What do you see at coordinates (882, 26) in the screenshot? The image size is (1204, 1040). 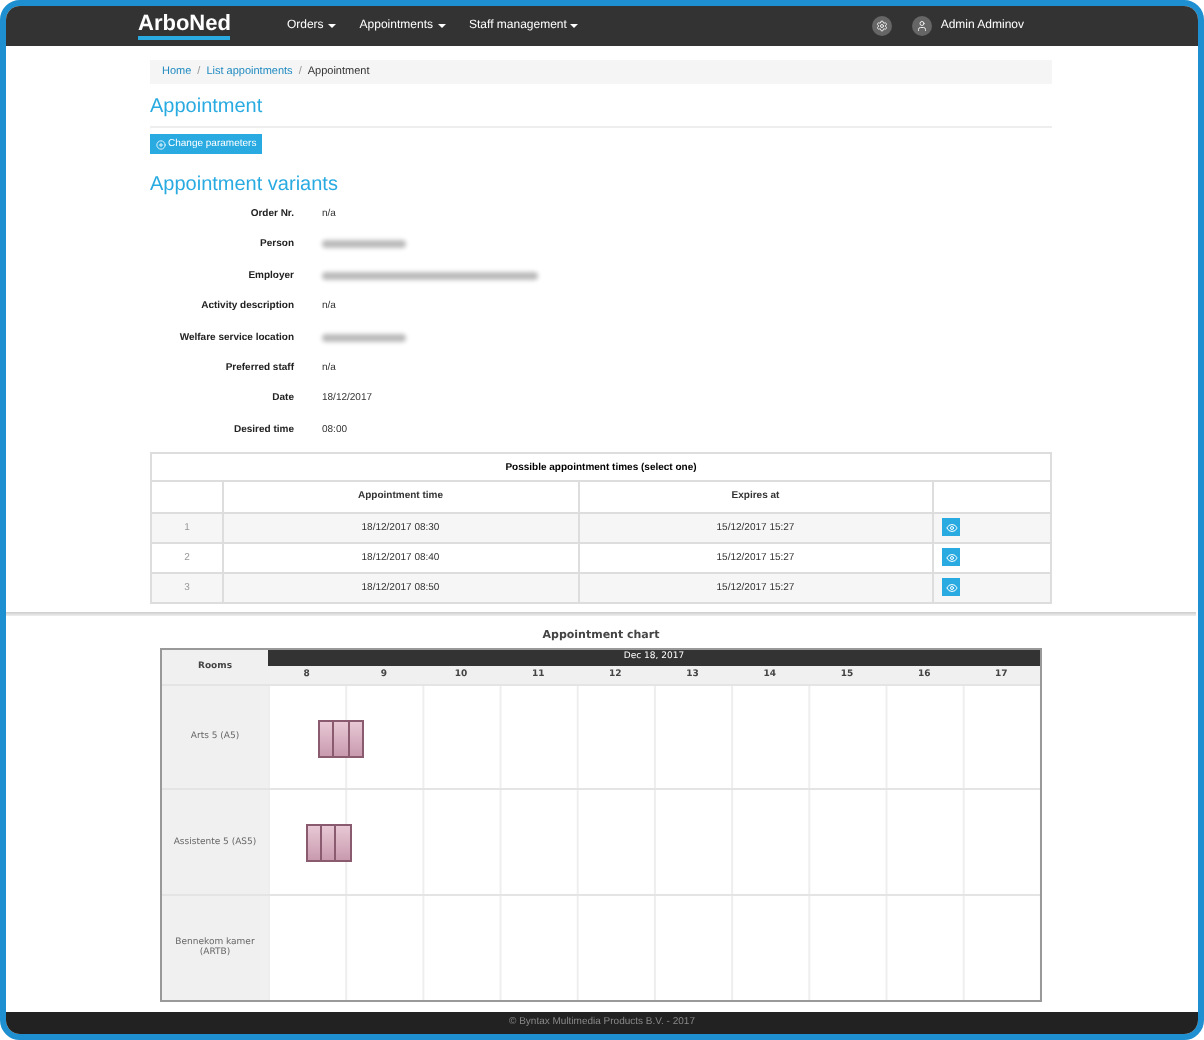 I see `settings-icon` at bounding box center [882, 26].